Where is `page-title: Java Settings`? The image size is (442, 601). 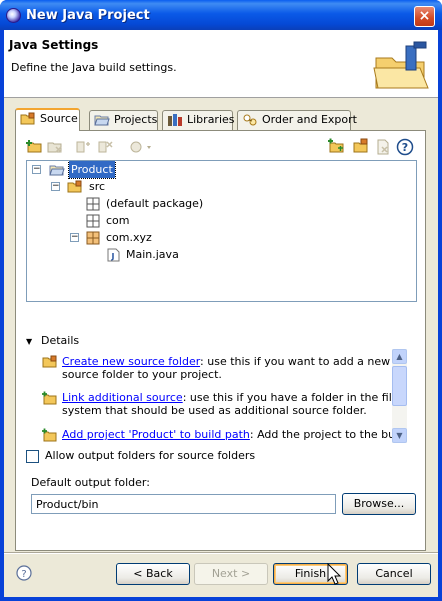
page-title: Java Settings is located at coordinates (54, 45).